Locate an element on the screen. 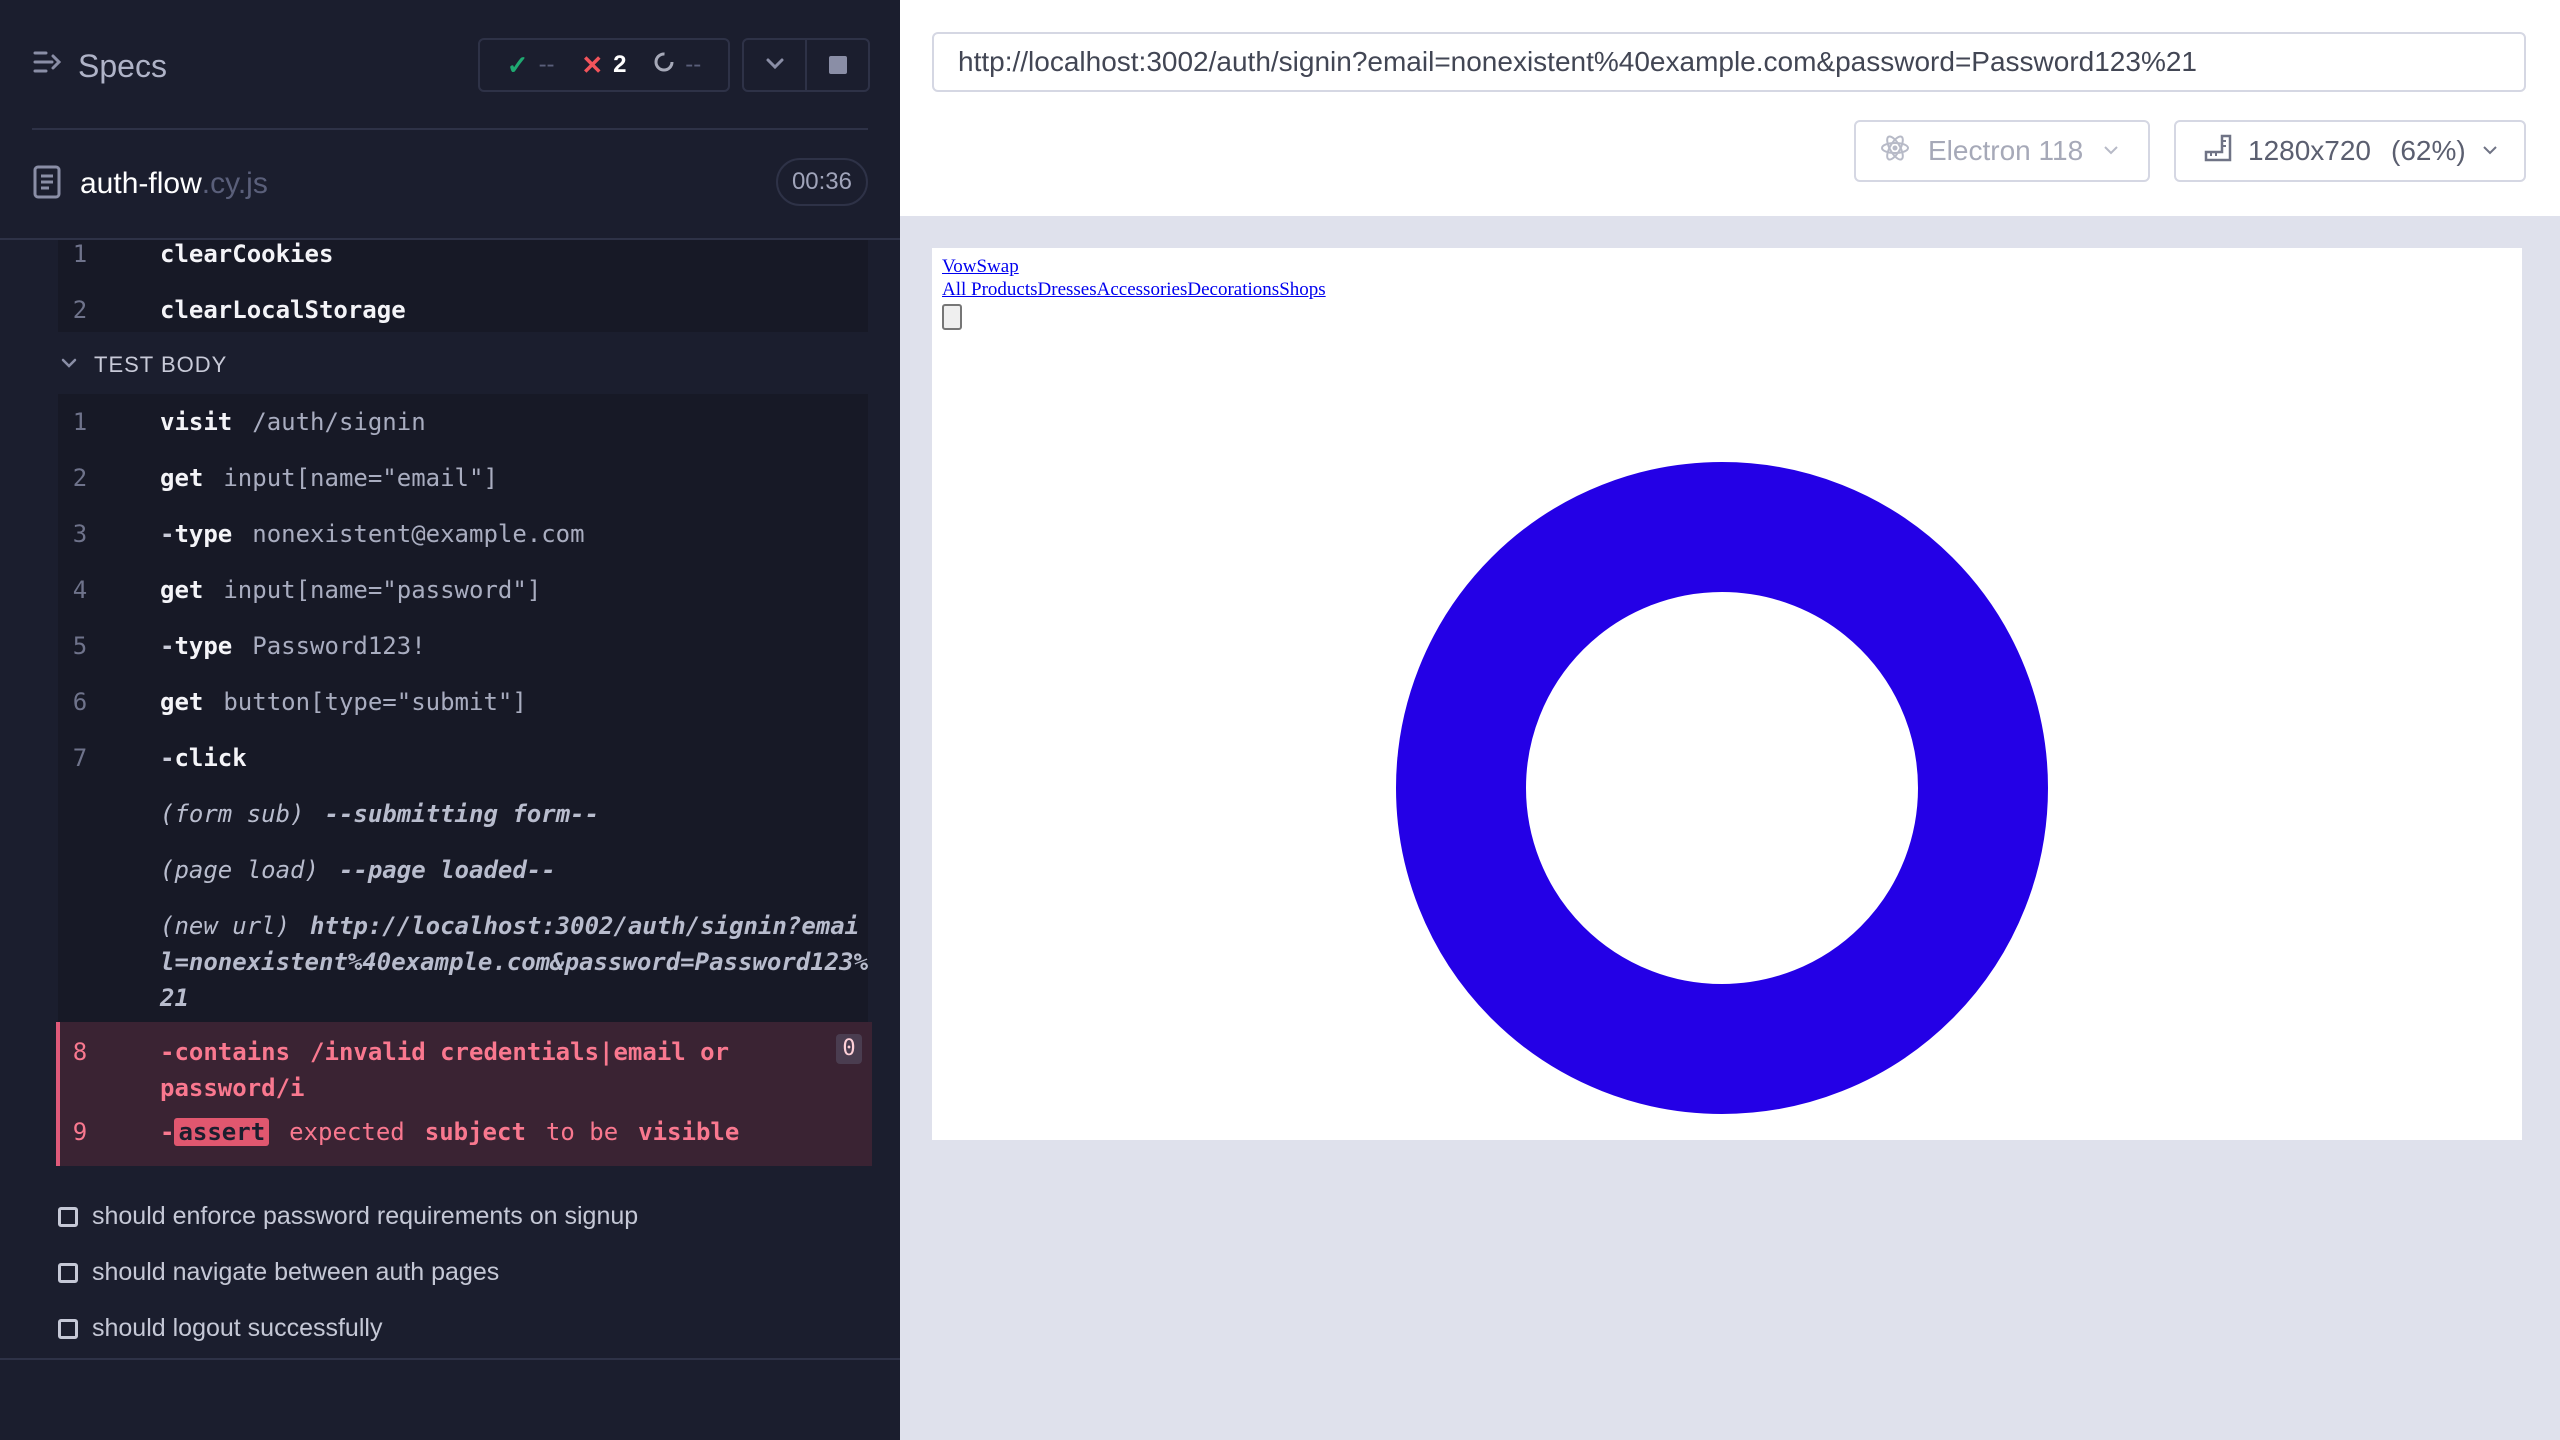 The image size is (2560, 1440). command-name: clearLocalStorage is located at coordinates (283, 310).